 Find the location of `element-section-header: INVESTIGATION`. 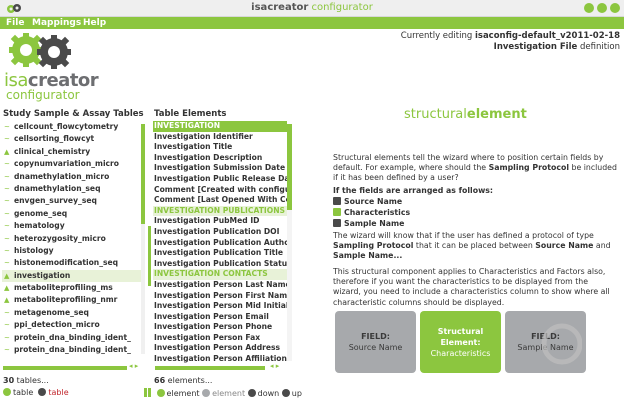

element-section-header: INVESTIGATION is located at coordinates (220, 126).